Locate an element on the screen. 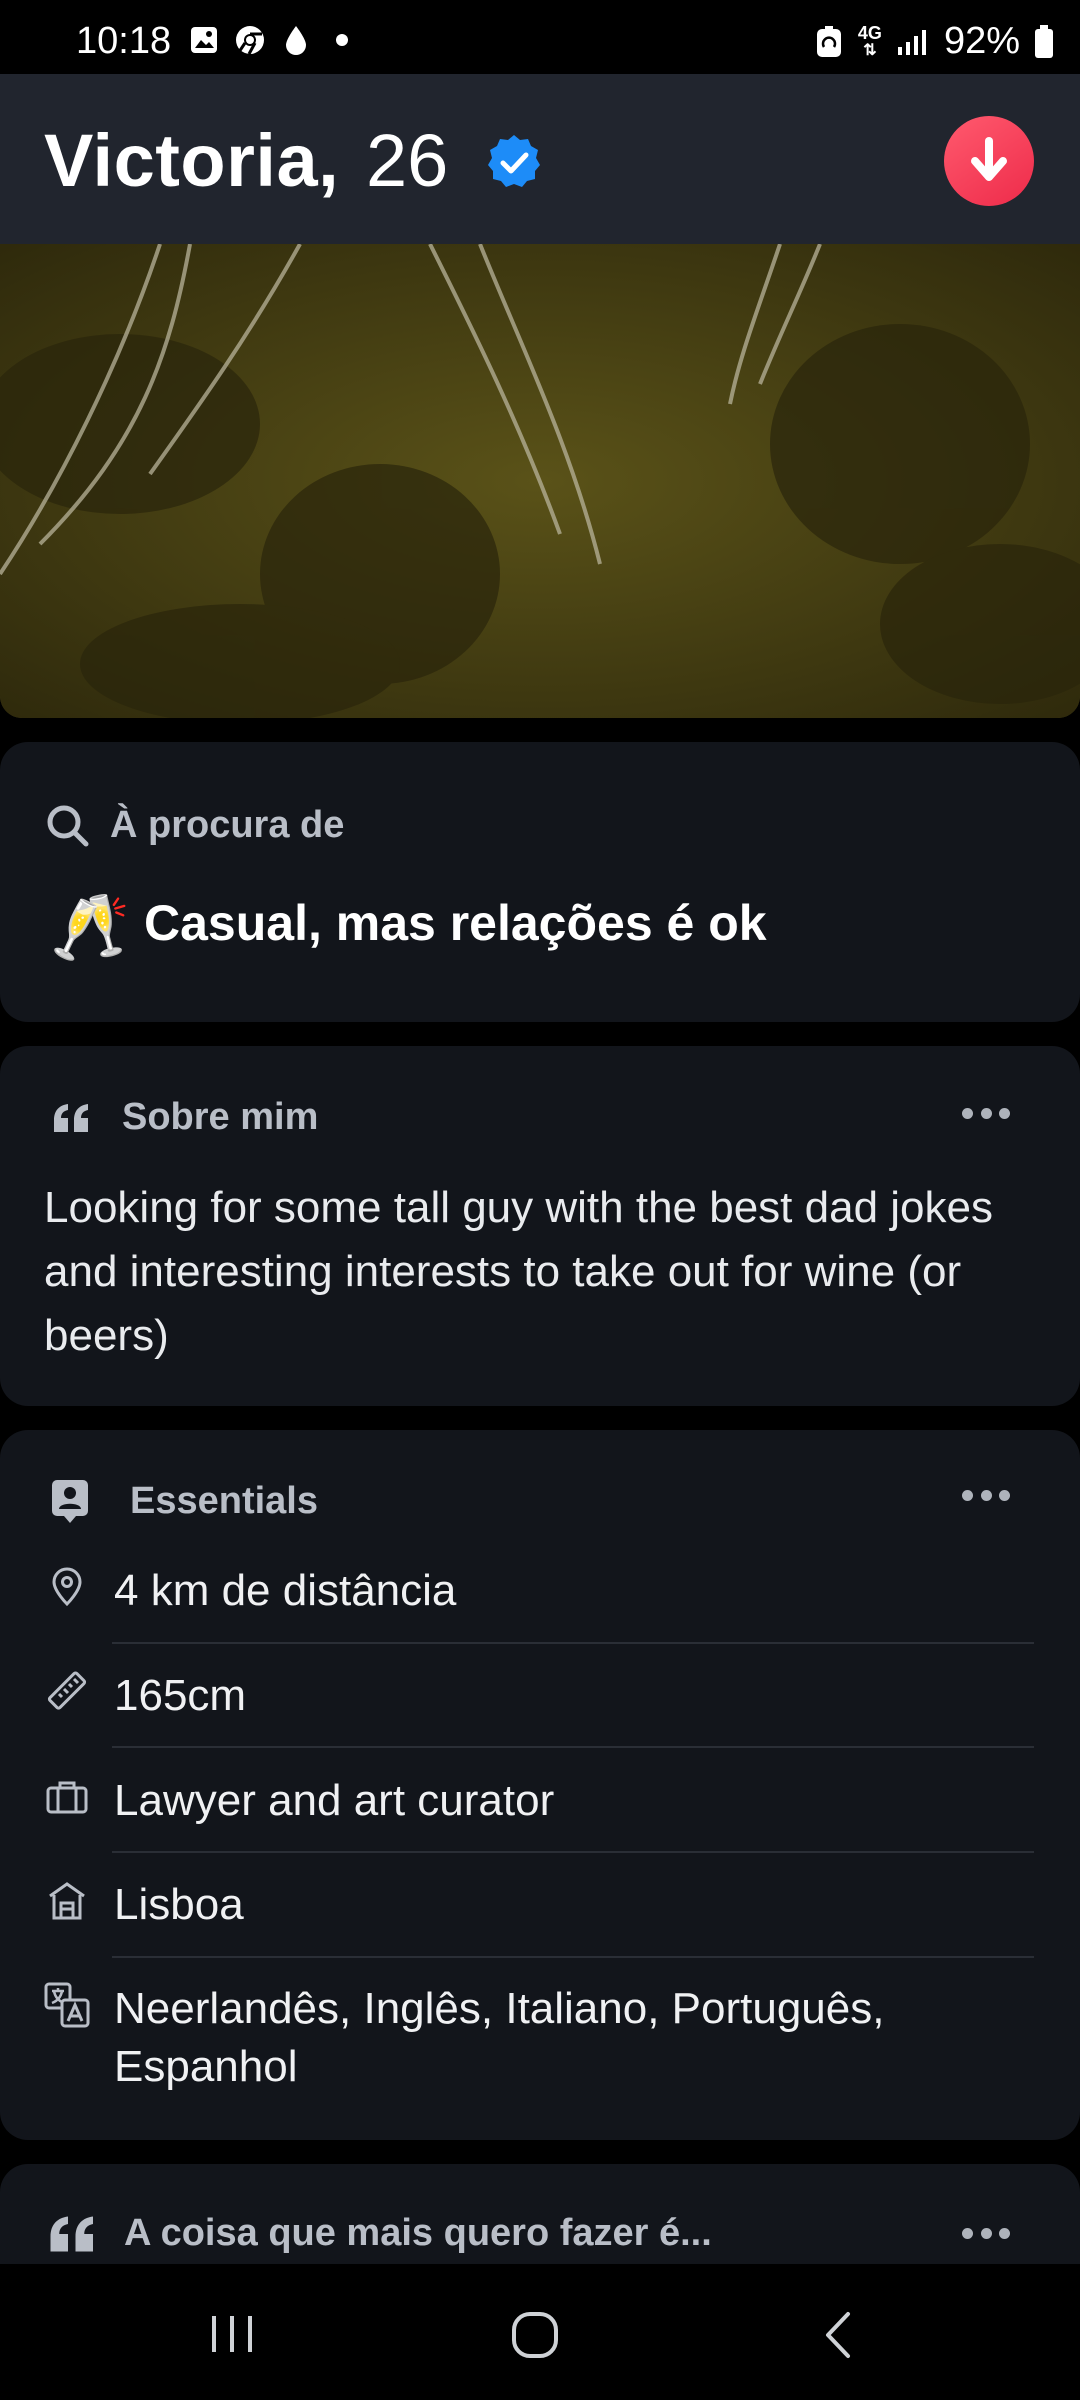  battery-saver-icon is located at coordinates (828, 41).